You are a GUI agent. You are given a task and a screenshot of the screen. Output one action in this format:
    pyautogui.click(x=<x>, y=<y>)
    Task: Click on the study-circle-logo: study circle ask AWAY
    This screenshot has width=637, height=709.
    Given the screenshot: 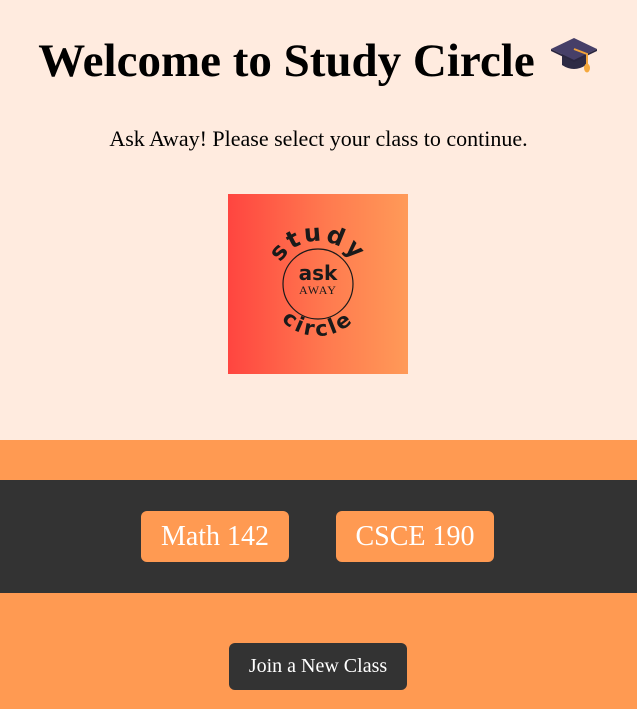 What is the action you would take?
    pyautogui.click(x=318, y=284)
    